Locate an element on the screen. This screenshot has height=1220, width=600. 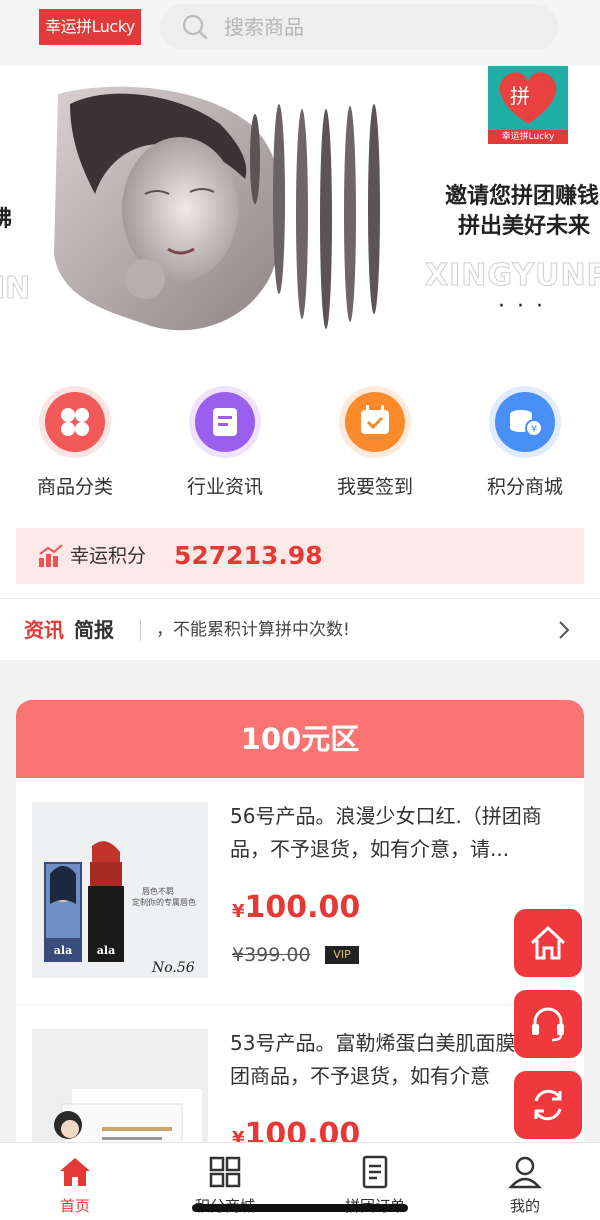
quick-nav-category: 商品分类 is located at coordinates (75, 442).